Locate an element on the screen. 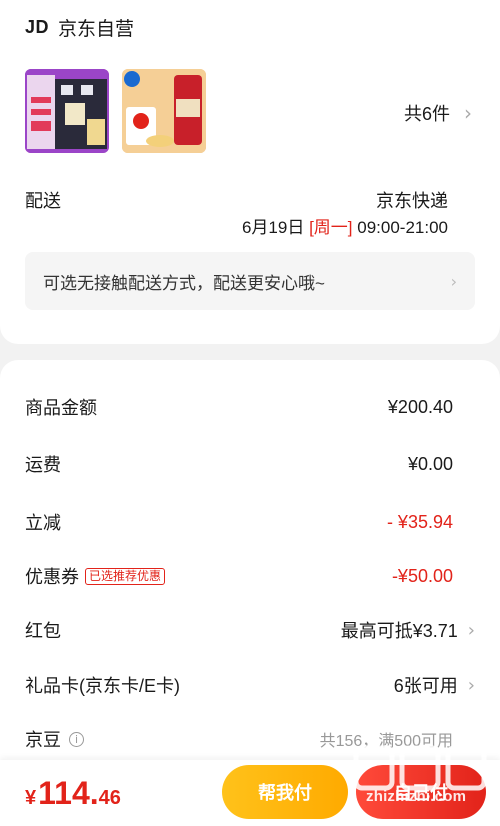 Image resolution: width=500 pixels, height=826 pixels. row-value: ¥0.00 is located at coordinates (430, 463).